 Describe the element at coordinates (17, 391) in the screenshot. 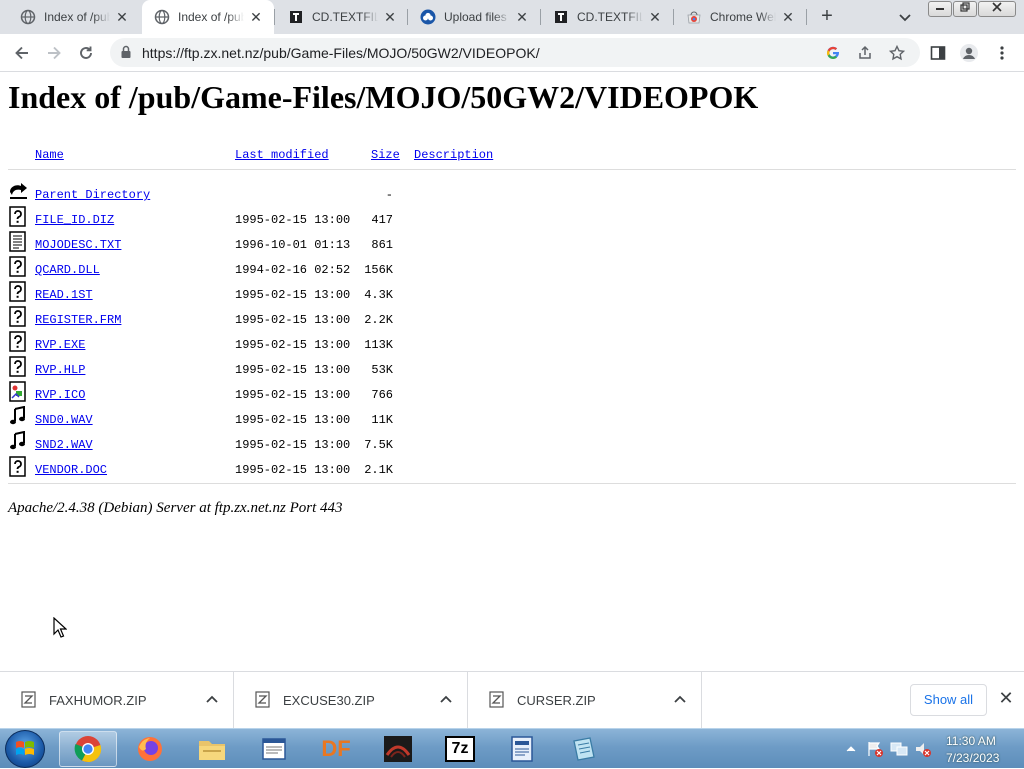

I see `image-file-icon` at that location.